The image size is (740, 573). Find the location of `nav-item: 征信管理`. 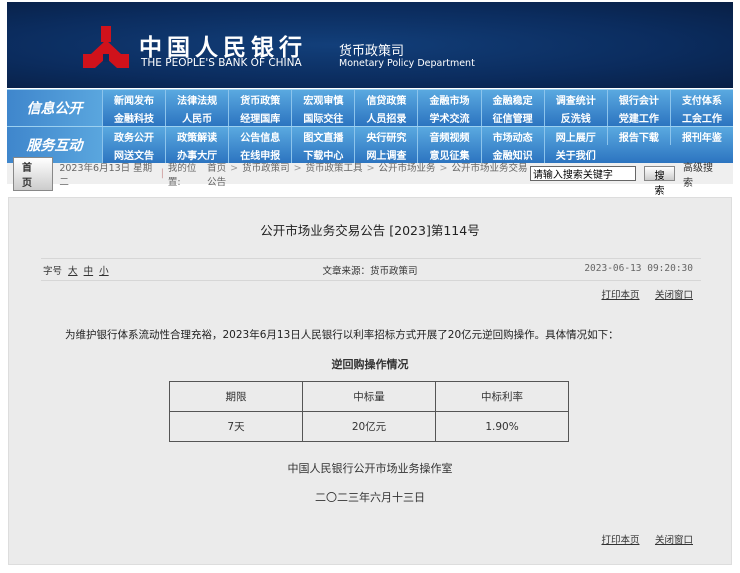

nav-item: 征信管理 is located at coordinates (512, 117).